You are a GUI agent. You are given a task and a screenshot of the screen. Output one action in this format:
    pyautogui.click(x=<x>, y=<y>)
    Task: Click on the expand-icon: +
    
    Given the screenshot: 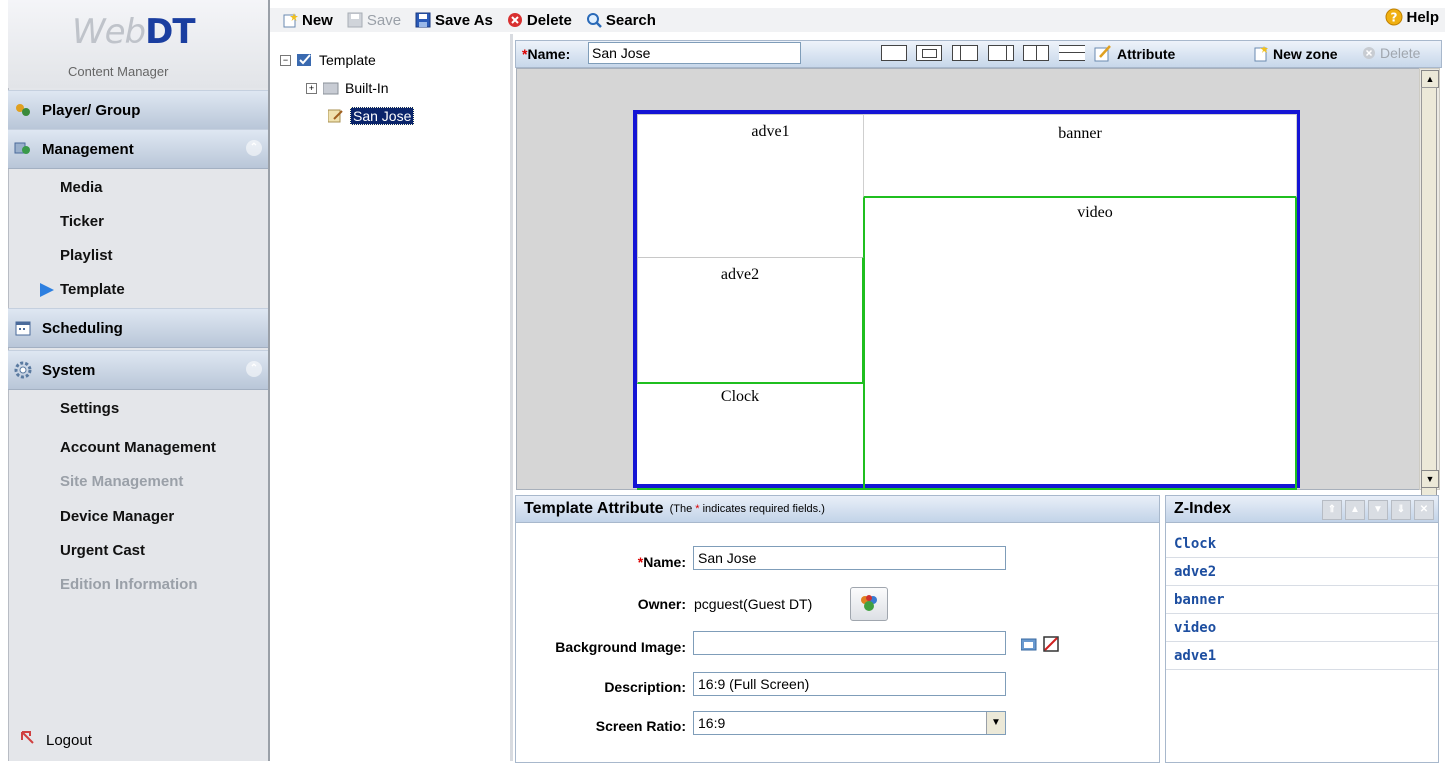 What is the action you would take?
    pyautogui.click(x=311, y=88)
    